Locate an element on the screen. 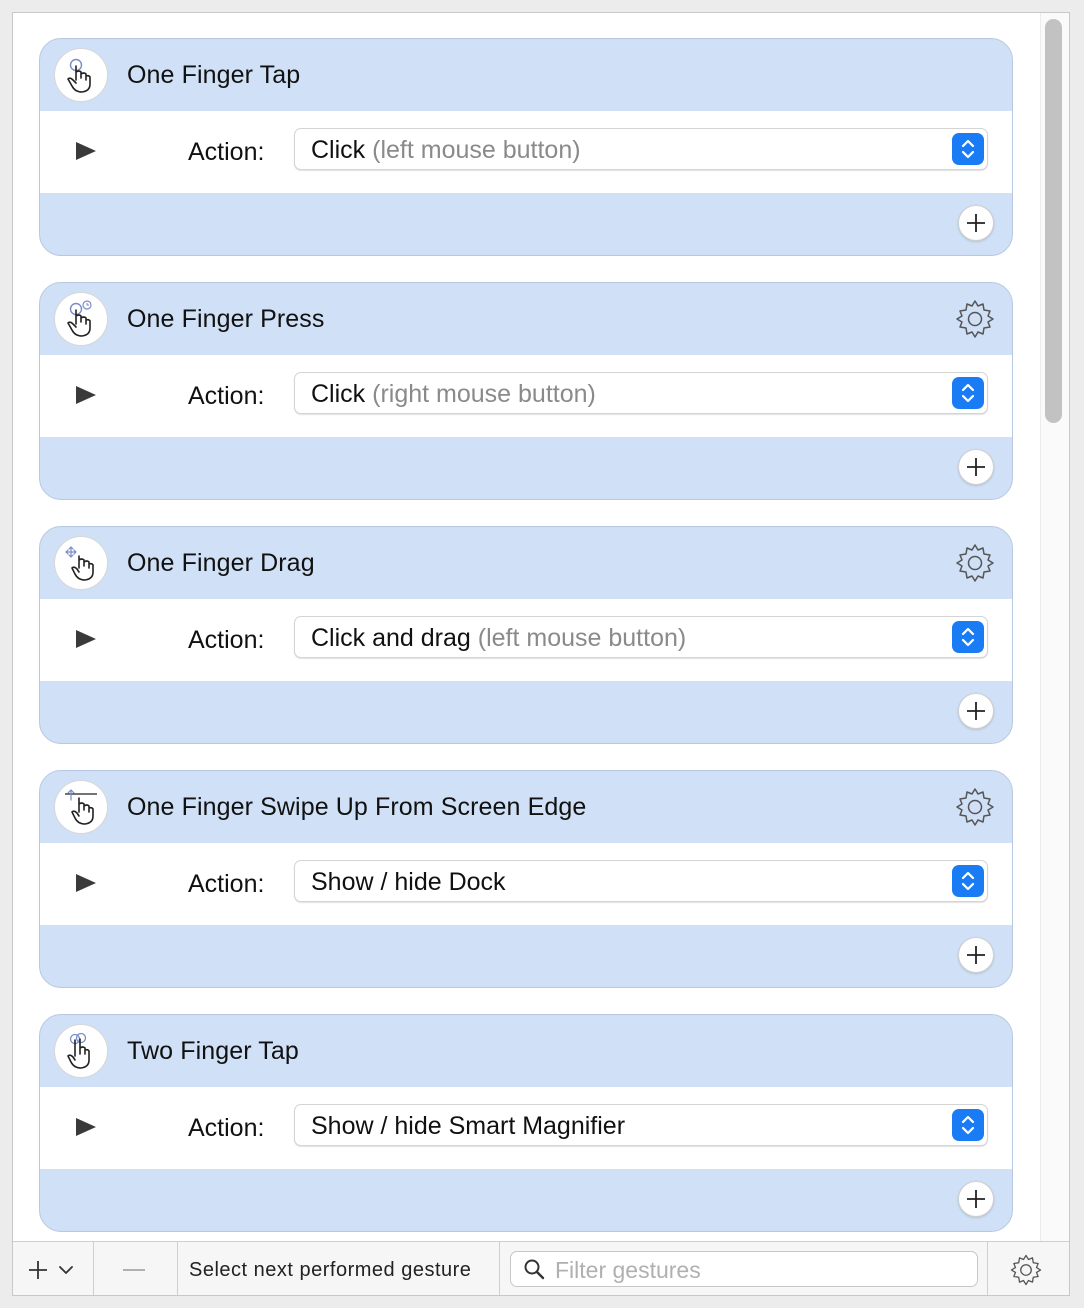 Image resolution: width=1084 pixels, height=1308 pixels. action-row: Action: Show / hide Smart Magnifier is located at coordinates (526, 1128).